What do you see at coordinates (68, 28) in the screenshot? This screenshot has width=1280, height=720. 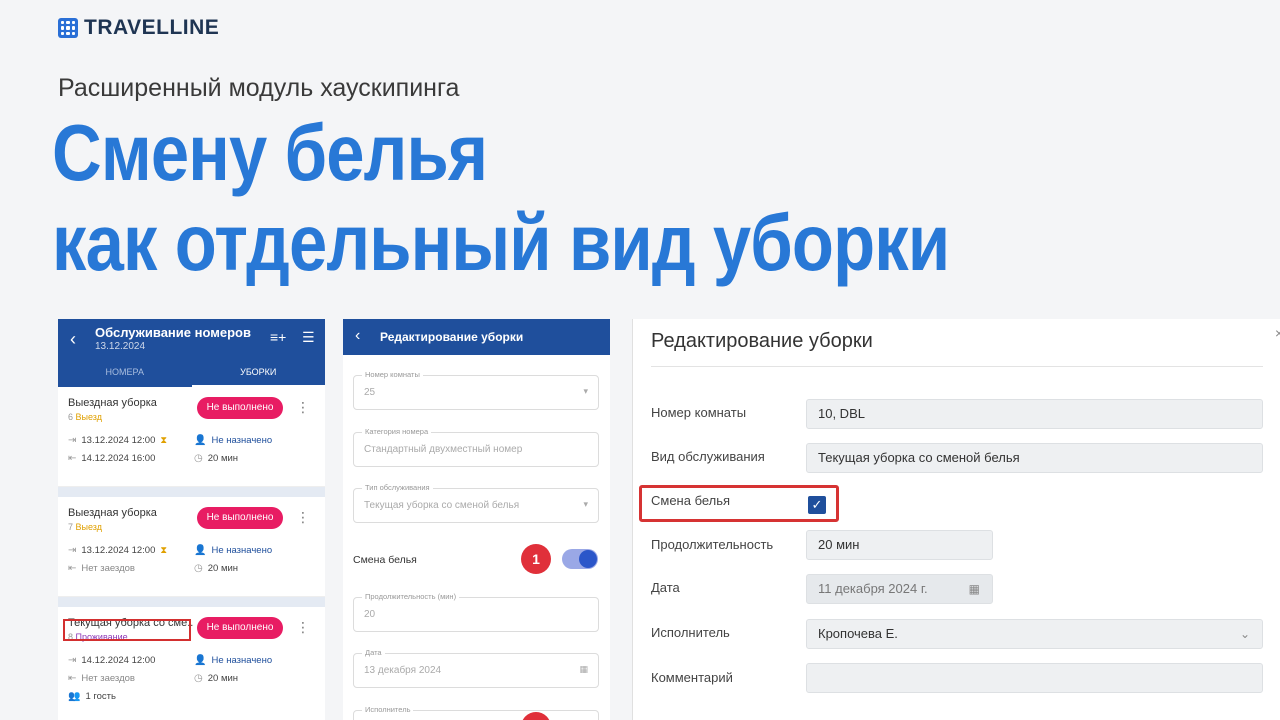 I see `logo-icon` at bounding box center [68, 28].